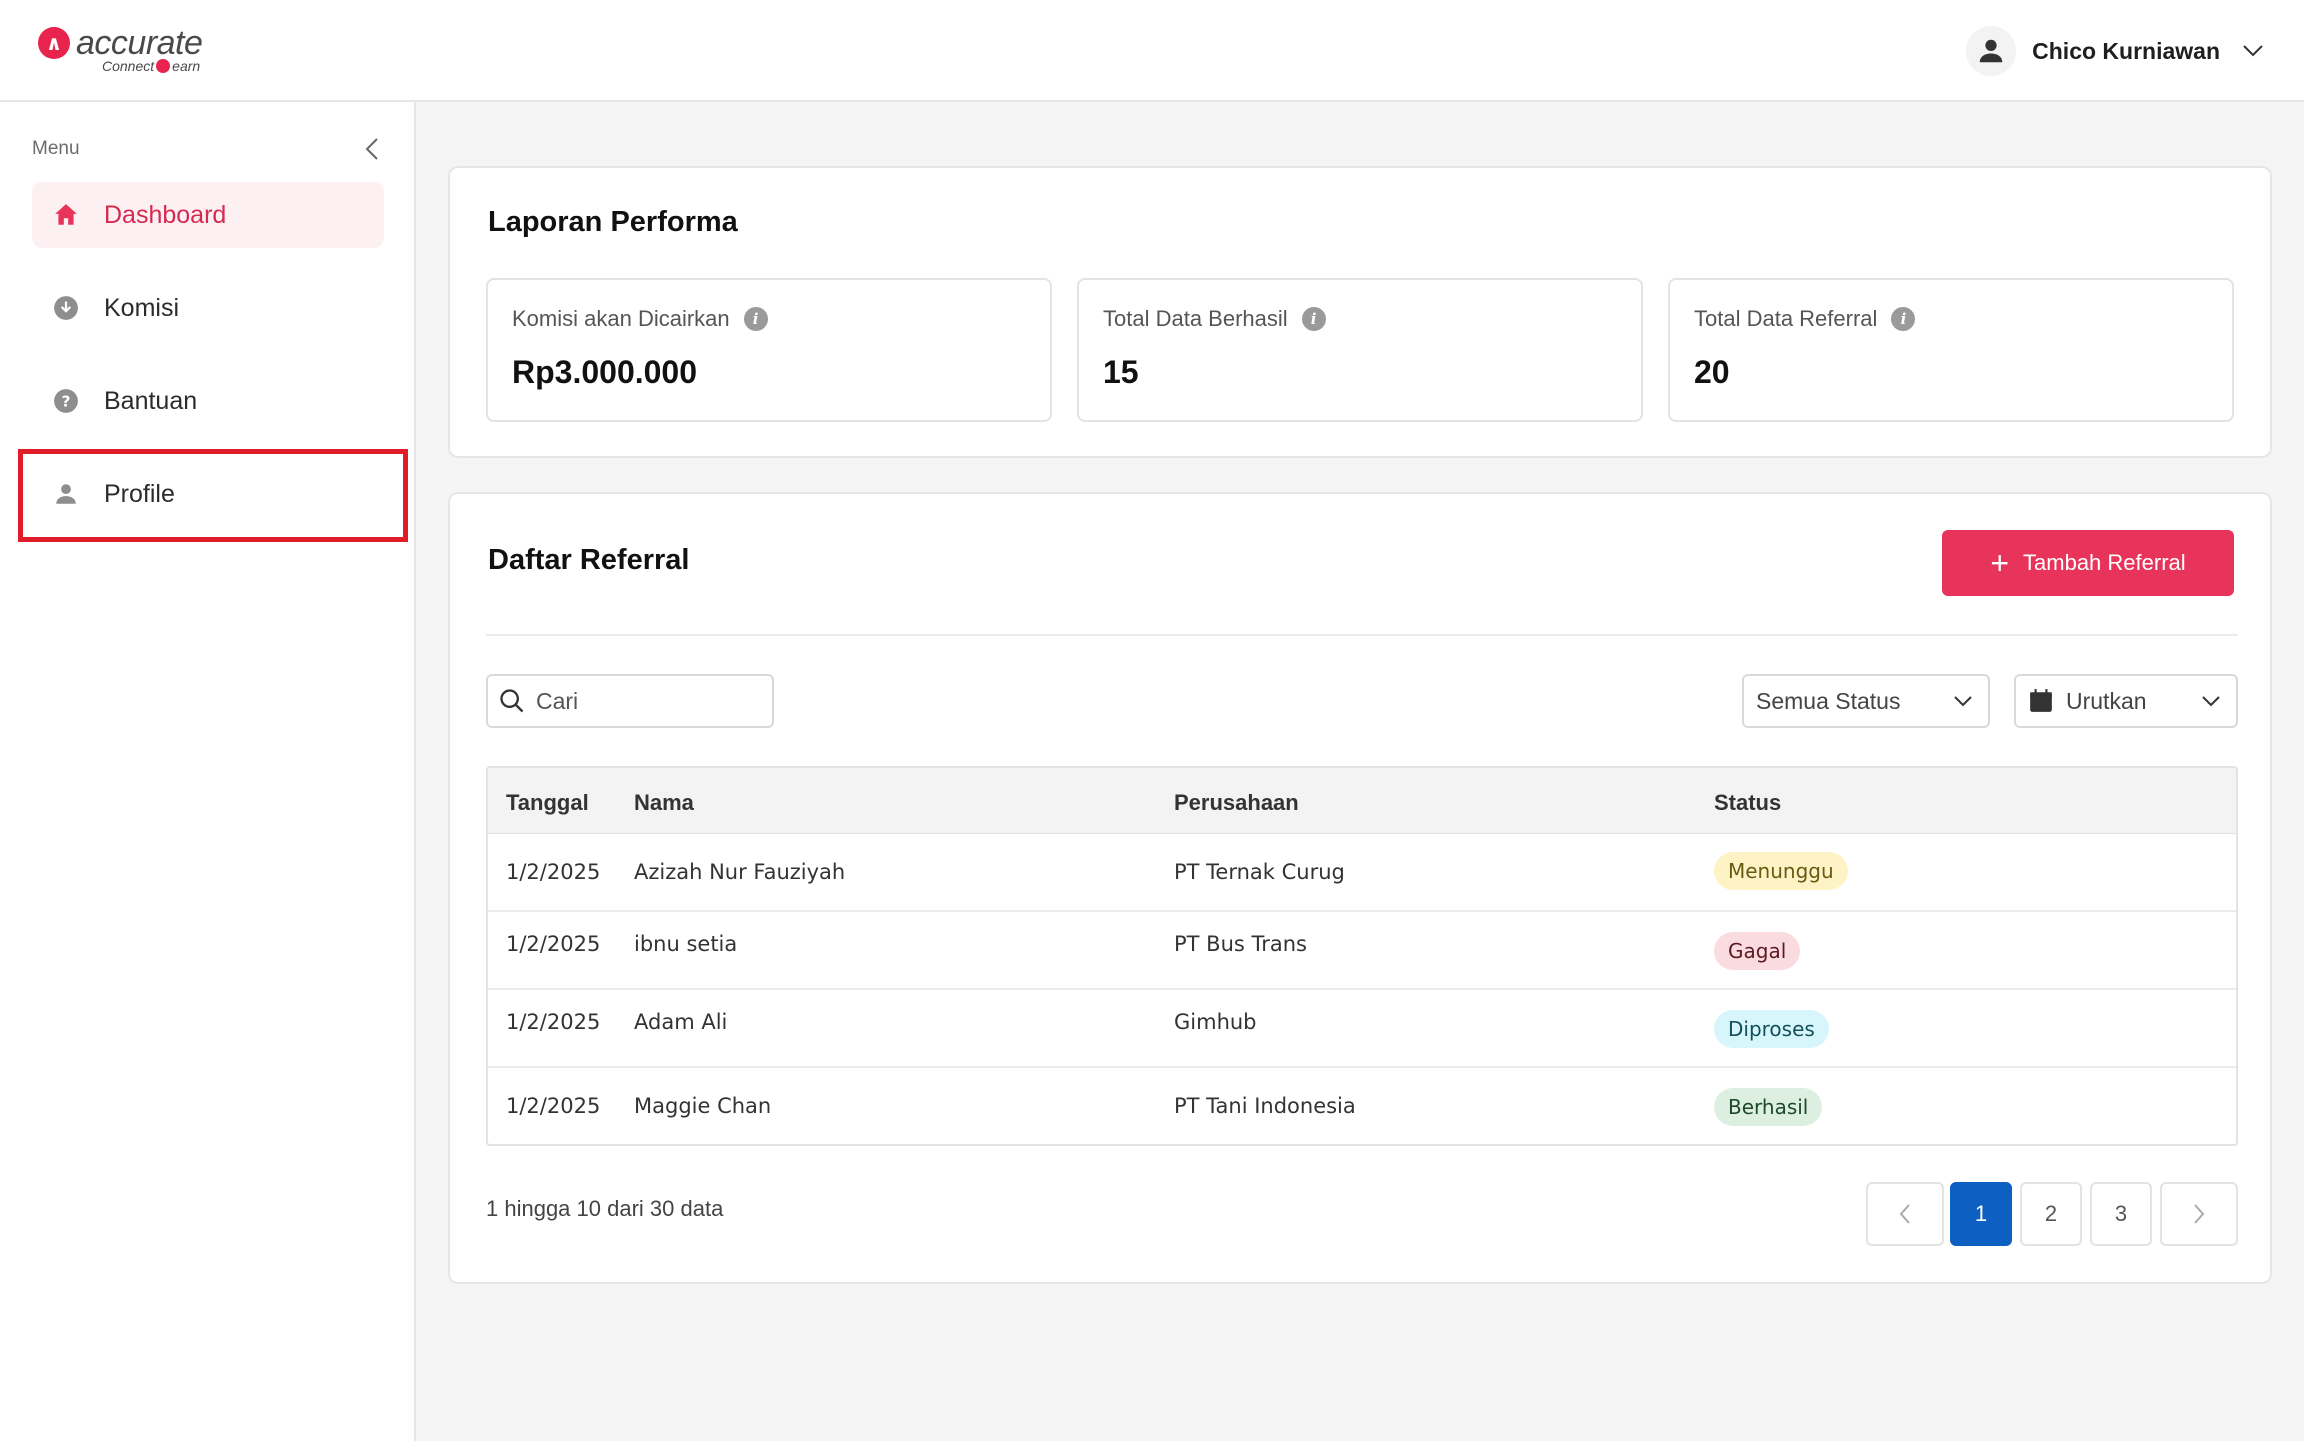  I want to click on menu-label: Menu, so click(56, 148).